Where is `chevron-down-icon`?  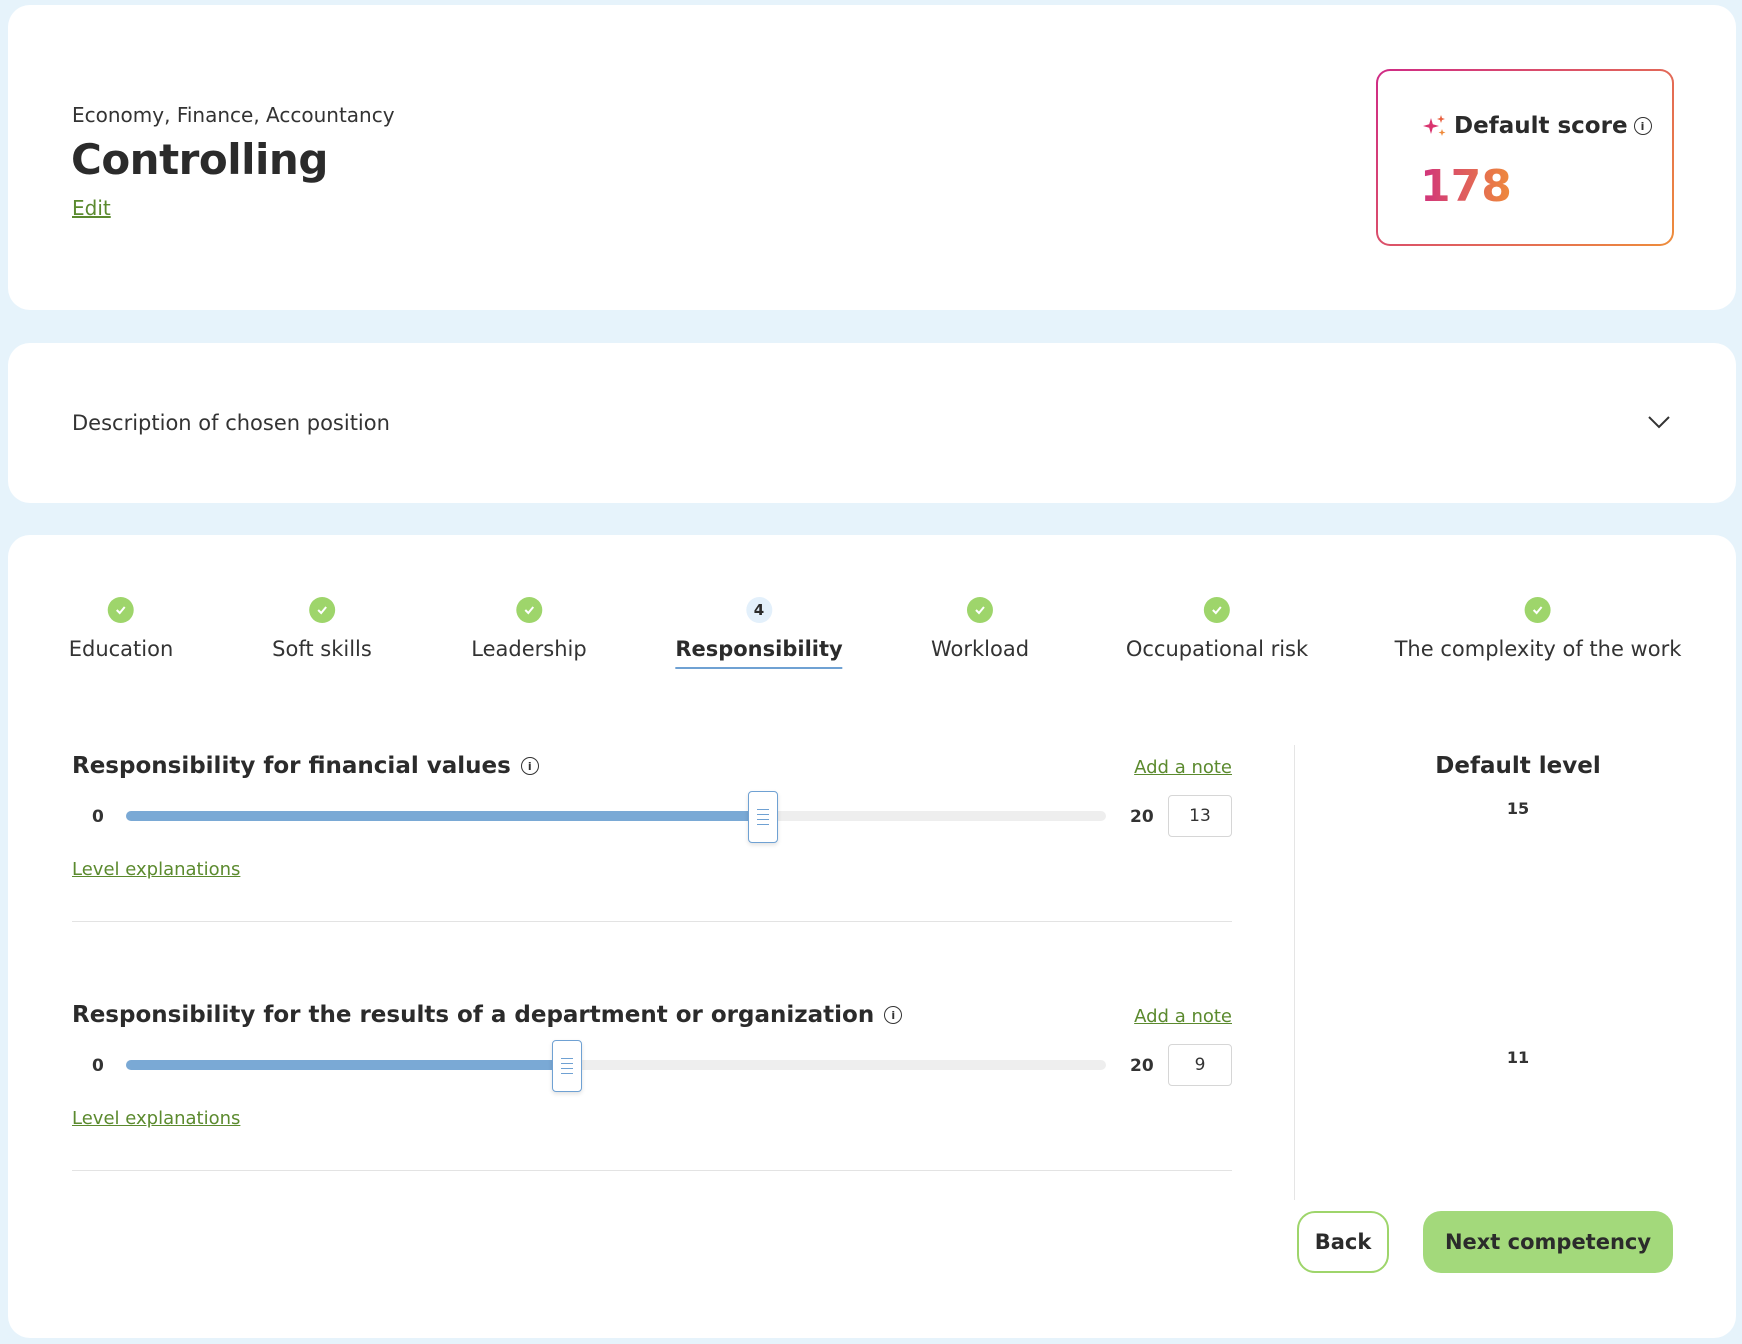 chevron-down-icon is located at coordinates (1659, 422).